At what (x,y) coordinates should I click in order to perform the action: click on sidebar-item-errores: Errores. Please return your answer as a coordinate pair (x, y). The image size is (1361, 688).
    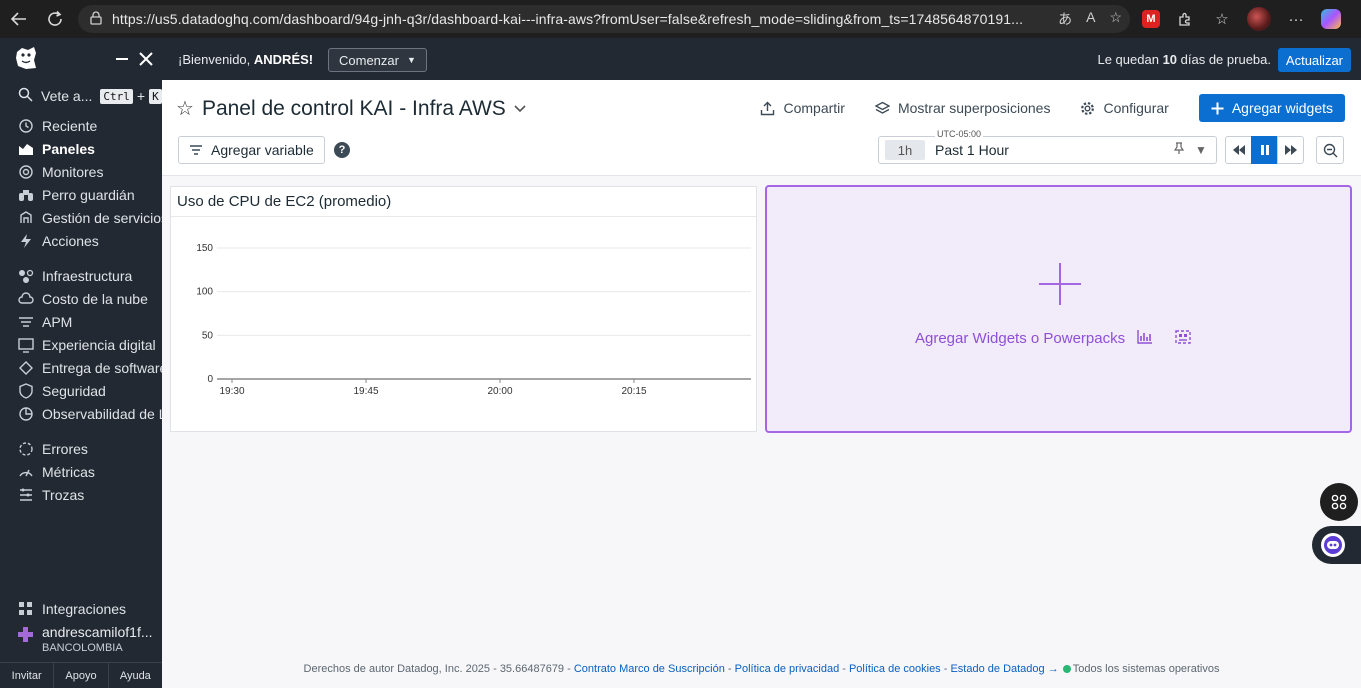
    Looking at the image, I should click on (81, 448).